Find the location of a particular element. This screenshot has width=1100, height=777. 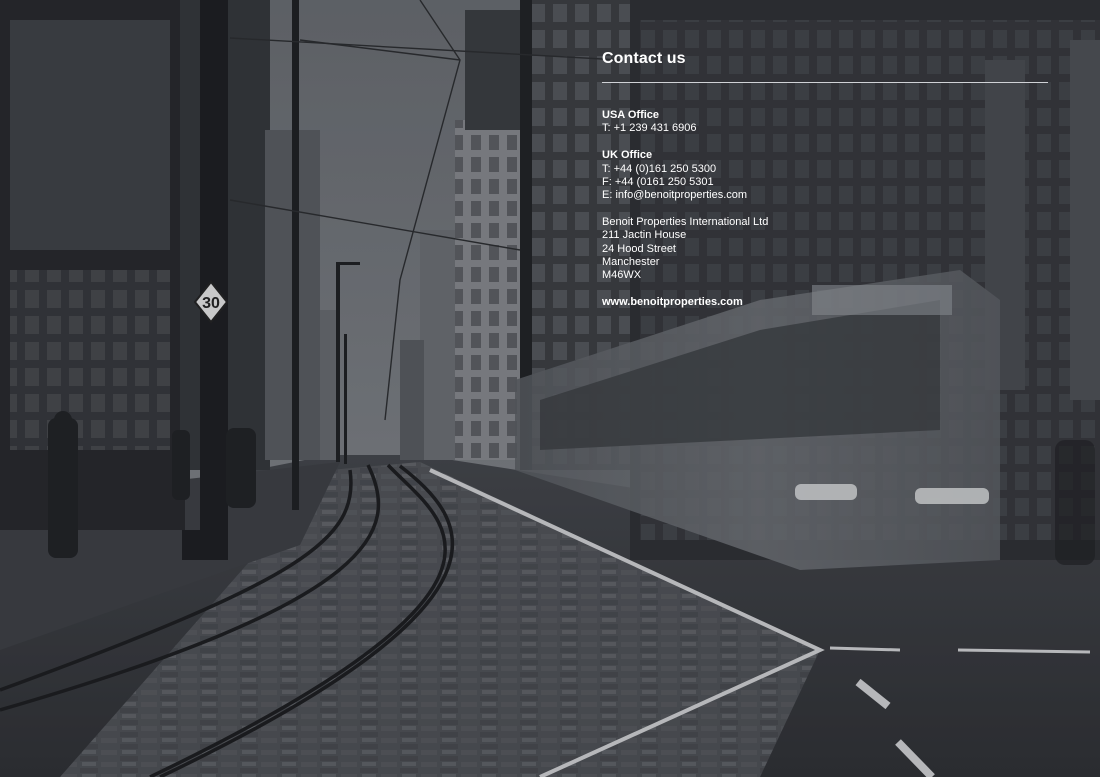

address-line: Manchester is located at coordinates (631, 261).